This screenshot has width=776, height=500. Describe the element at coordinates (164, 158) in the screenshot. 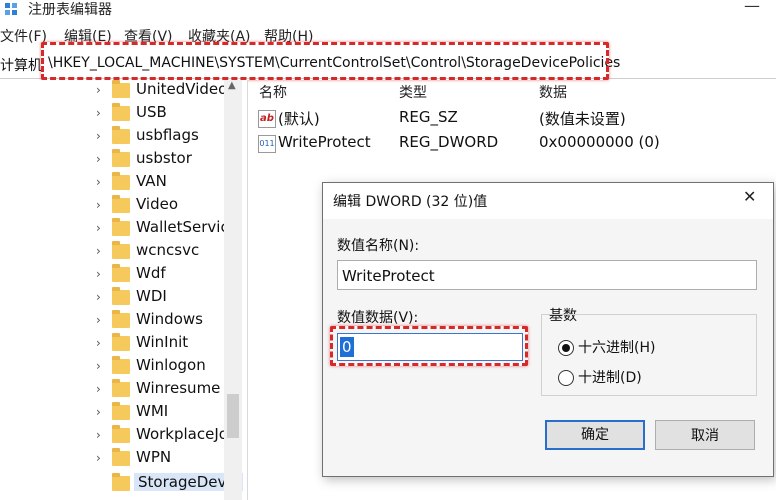

I see `tree-item-label: usbstor` at that location.